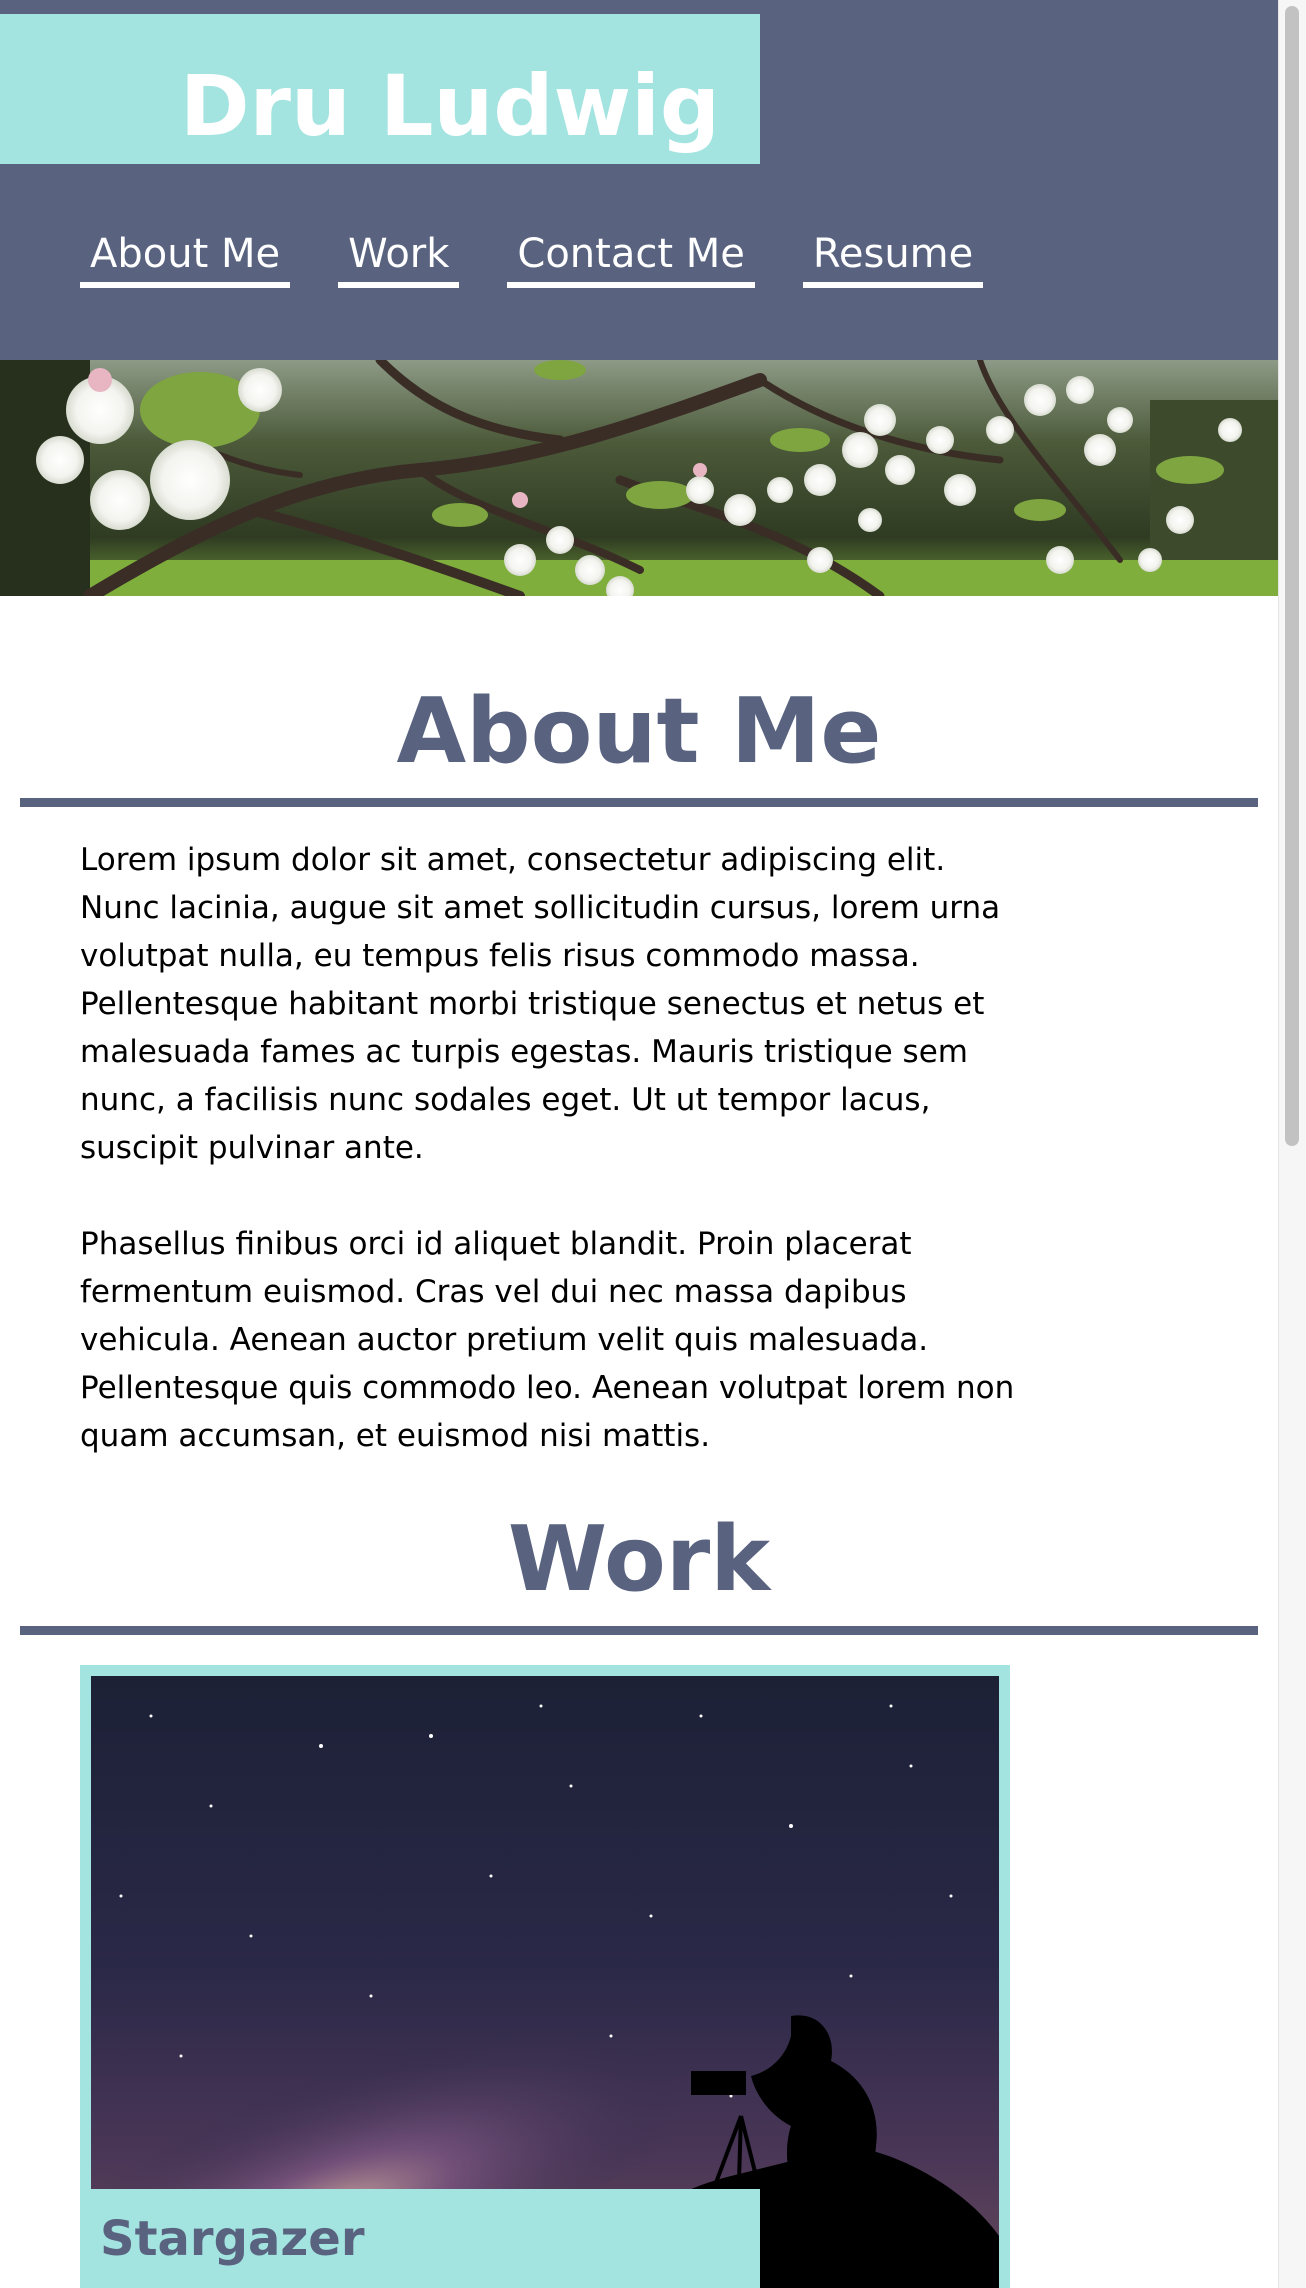 This screenshot has height=2288, width=1306. I want to click on project-caption: Stargazer, so click(420, 2238).